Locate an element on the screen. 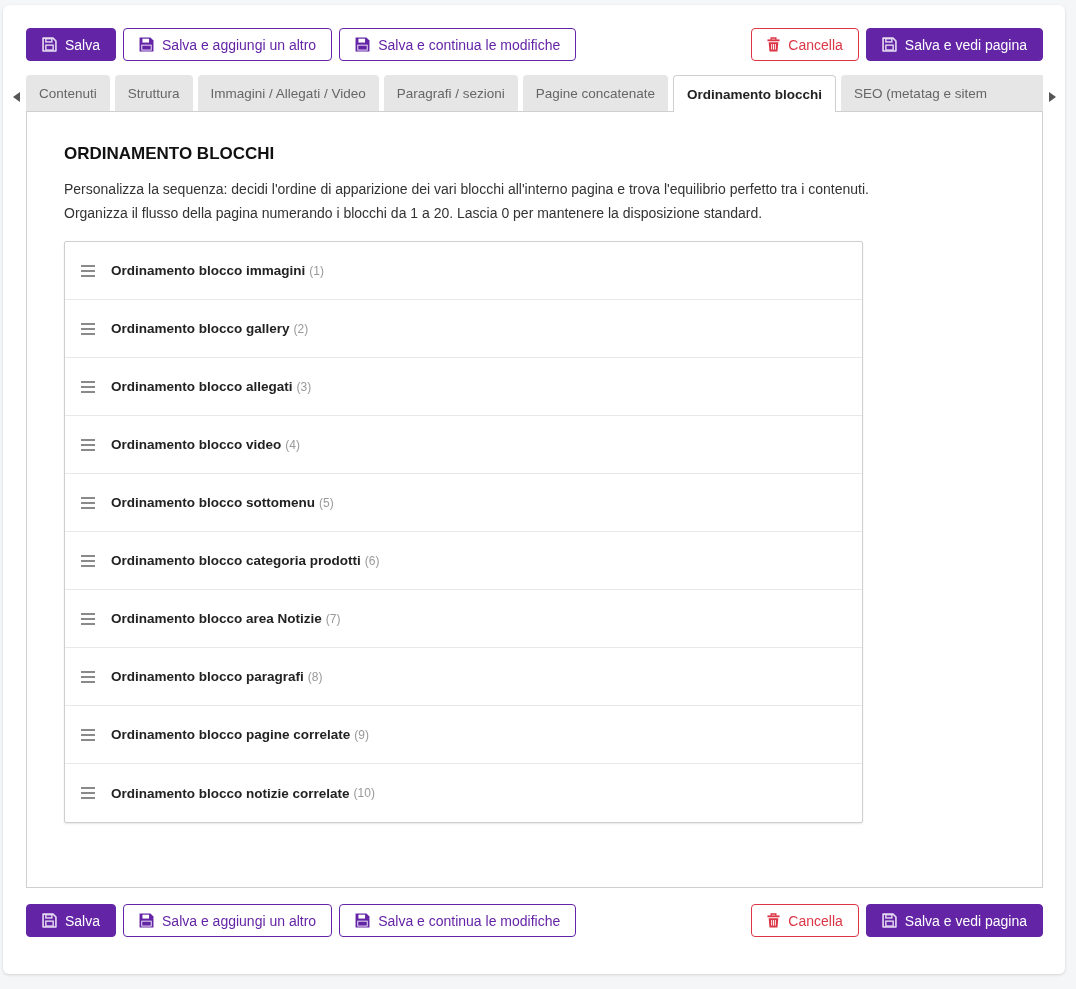 This screenshot has width=1076, height=989. block-count: (8) is located at coordinates (315, 676).